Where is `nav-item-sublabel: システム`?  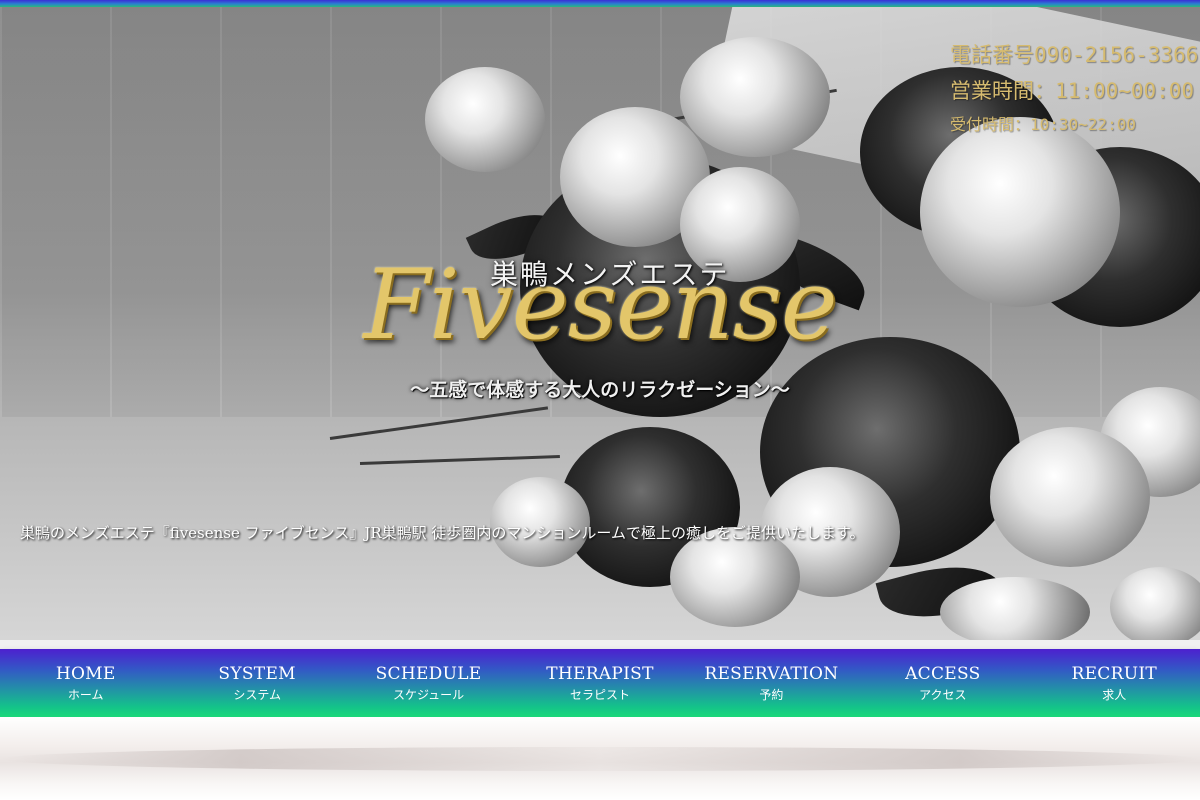
nav-item-sublabel: システム is located at coordinates (257, 694).